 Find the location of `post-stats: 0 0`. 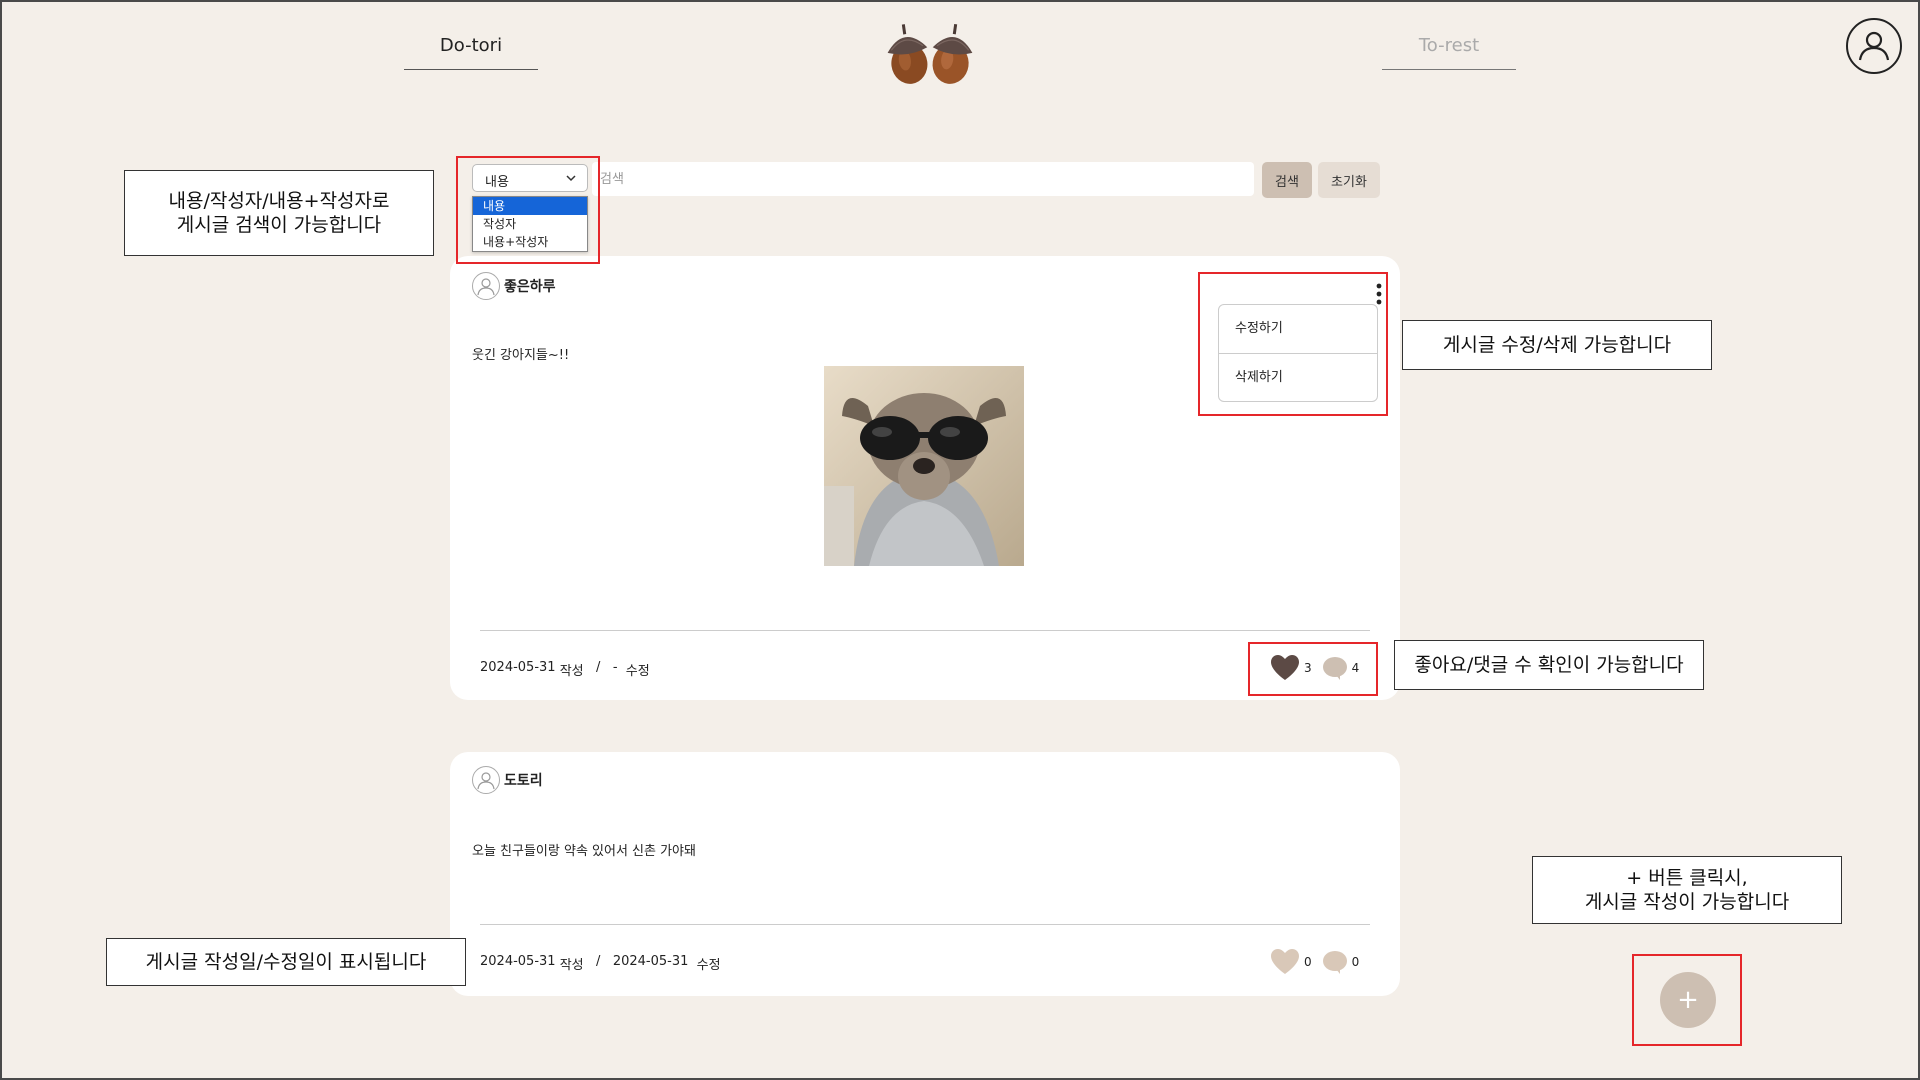

post-stats: 0 0 is located at coordinates (1319, 962).